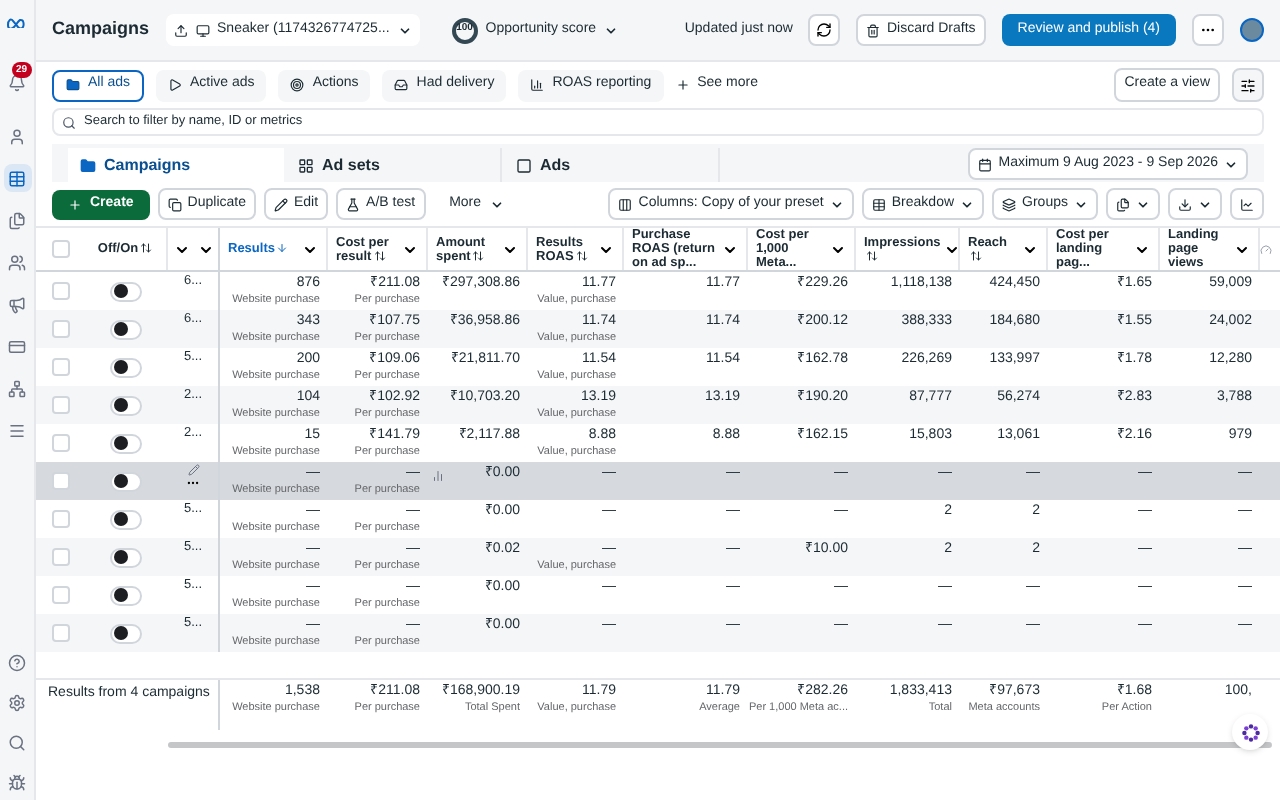 This screenshot has height=800, width=1280. What do you see at coordinates (176, 165) in the screenshot?
I see `level-tab: Campaigns` at bounding box center [176, 165].